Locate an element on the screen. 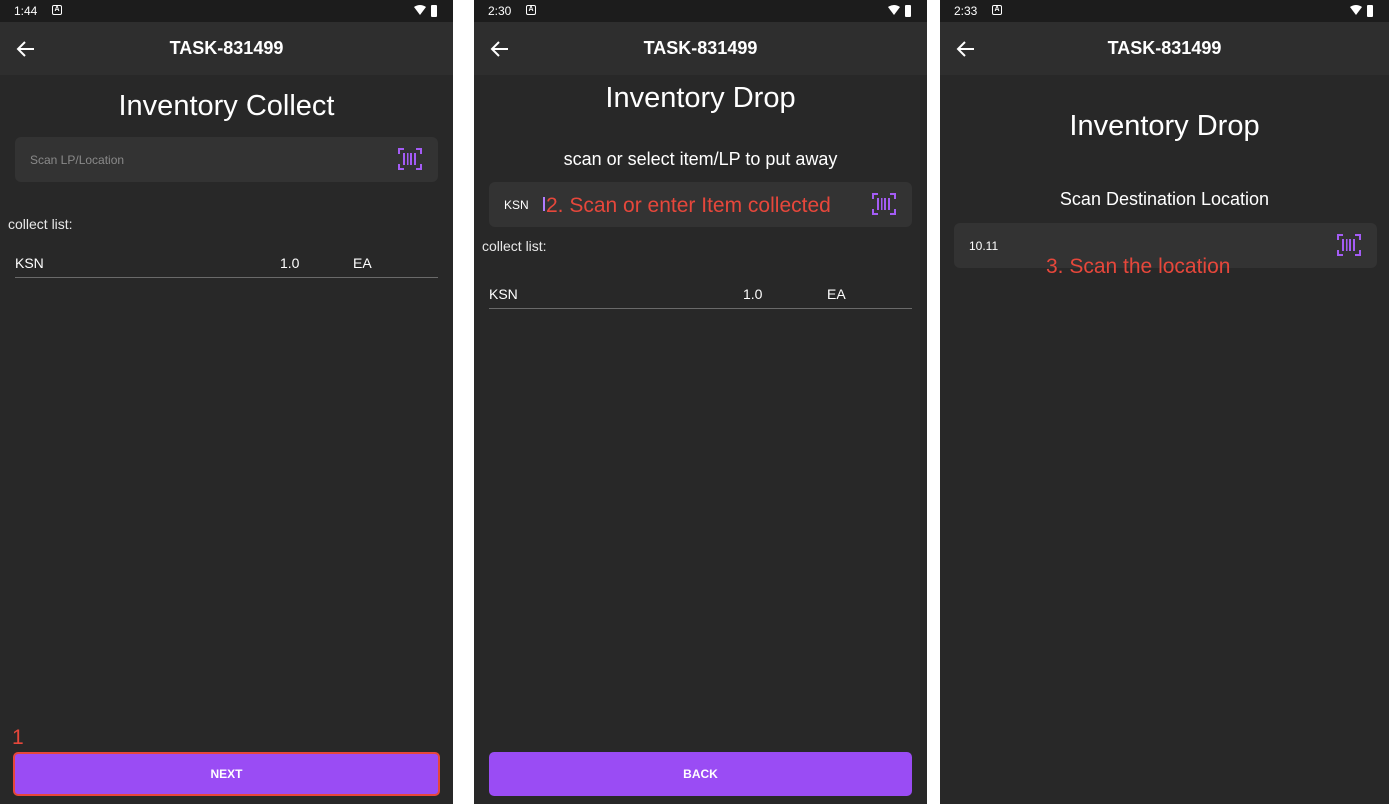  status-time: 2:30 is located at coordinates (500, 11).